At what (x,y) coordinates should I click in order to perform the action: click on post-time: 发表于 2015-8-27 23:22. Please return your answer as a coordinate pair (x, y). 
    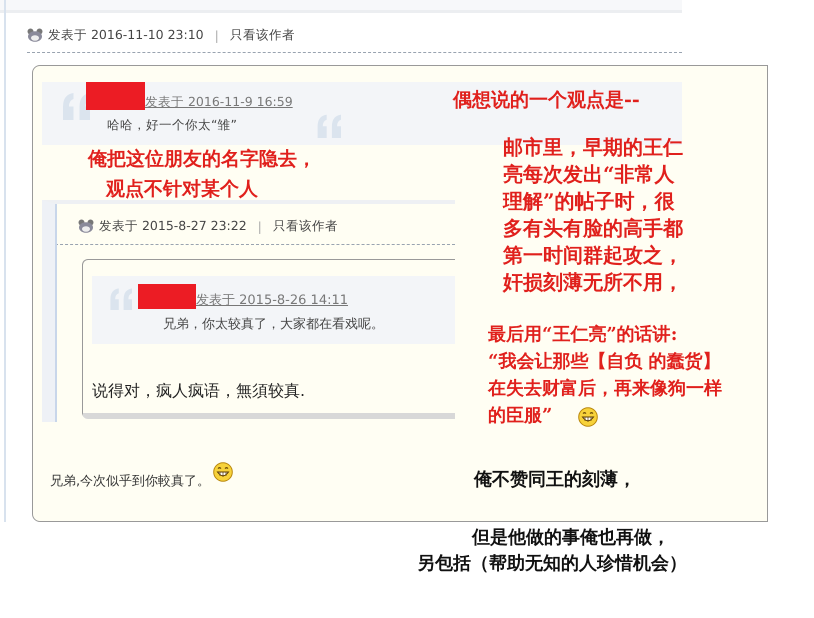
    Looking at the image, I should click on (173, 226).